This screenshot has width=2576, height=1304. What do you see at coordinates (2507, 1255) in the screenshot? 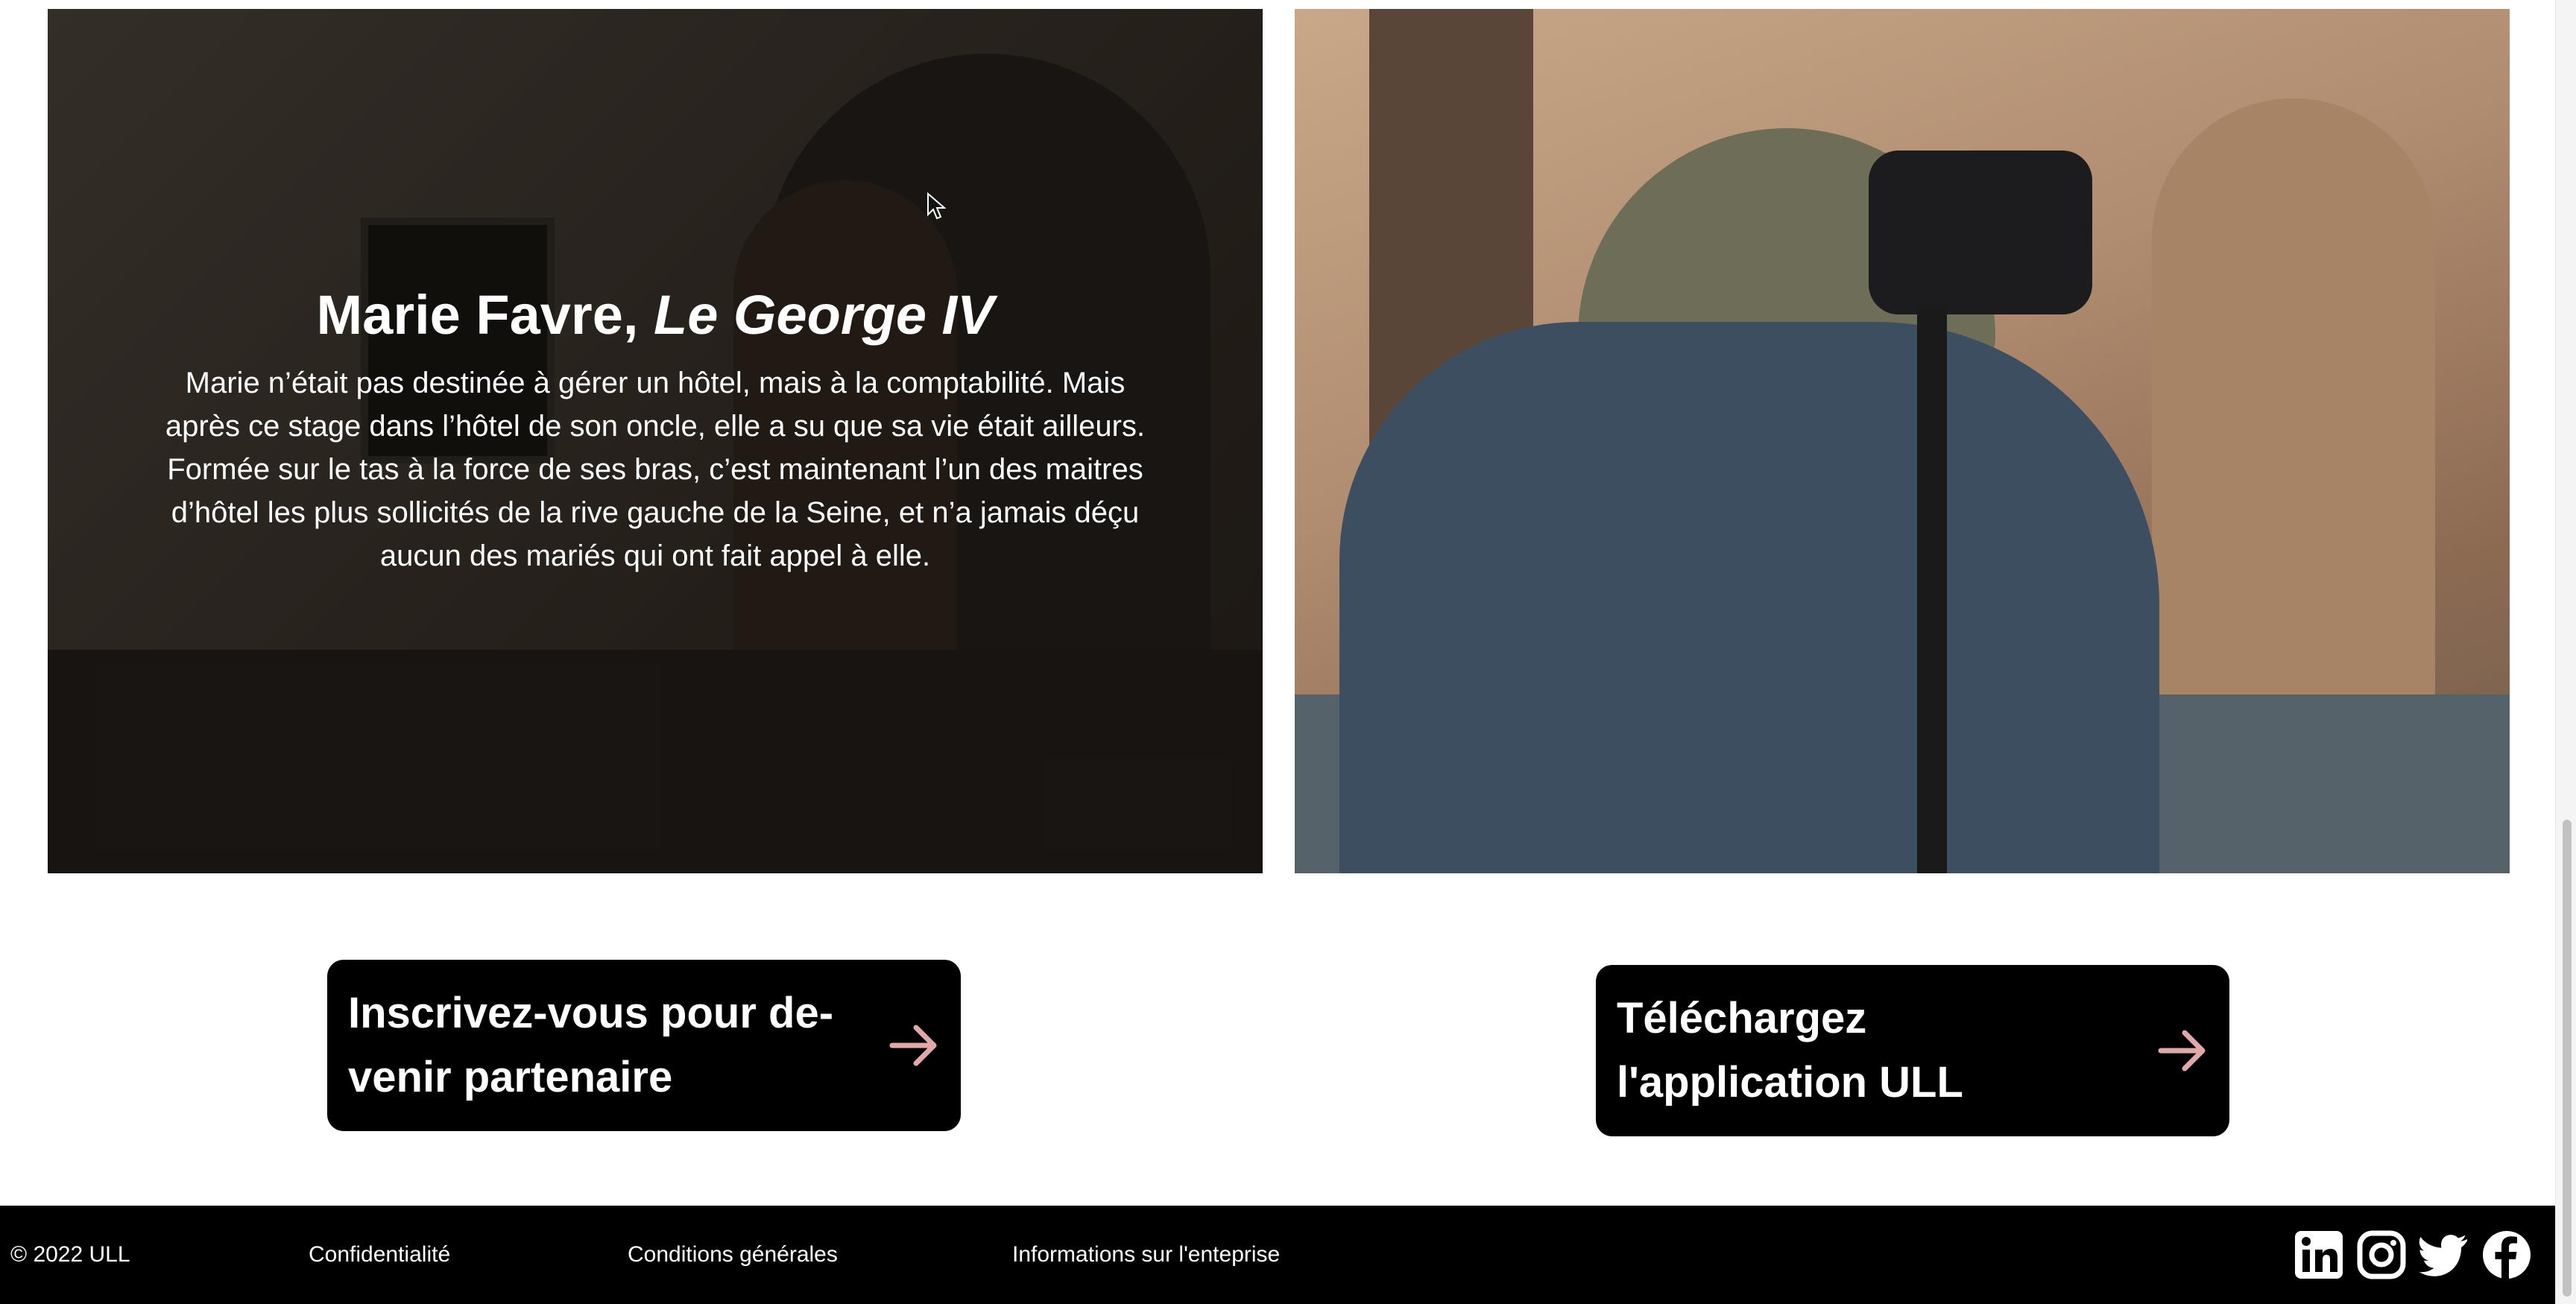
I see `facebook-icon` at bounding box center [2507, 1255].